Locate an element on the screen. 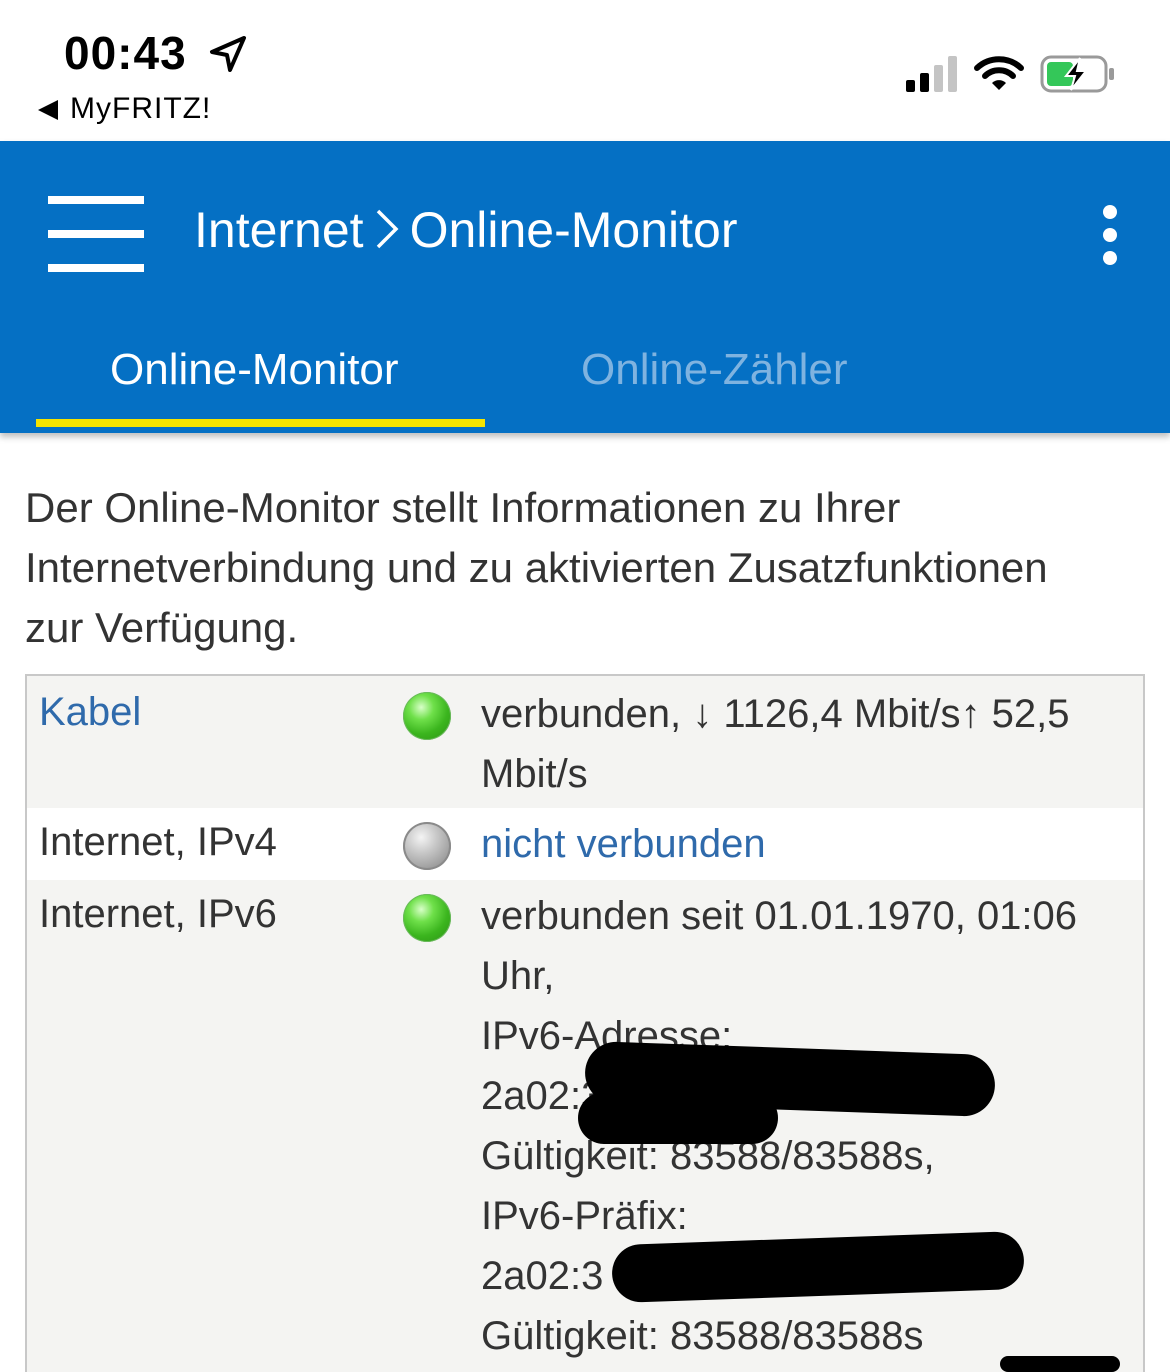  status-line: IPv6-Präfix: is located at coordinates (584, 1216).